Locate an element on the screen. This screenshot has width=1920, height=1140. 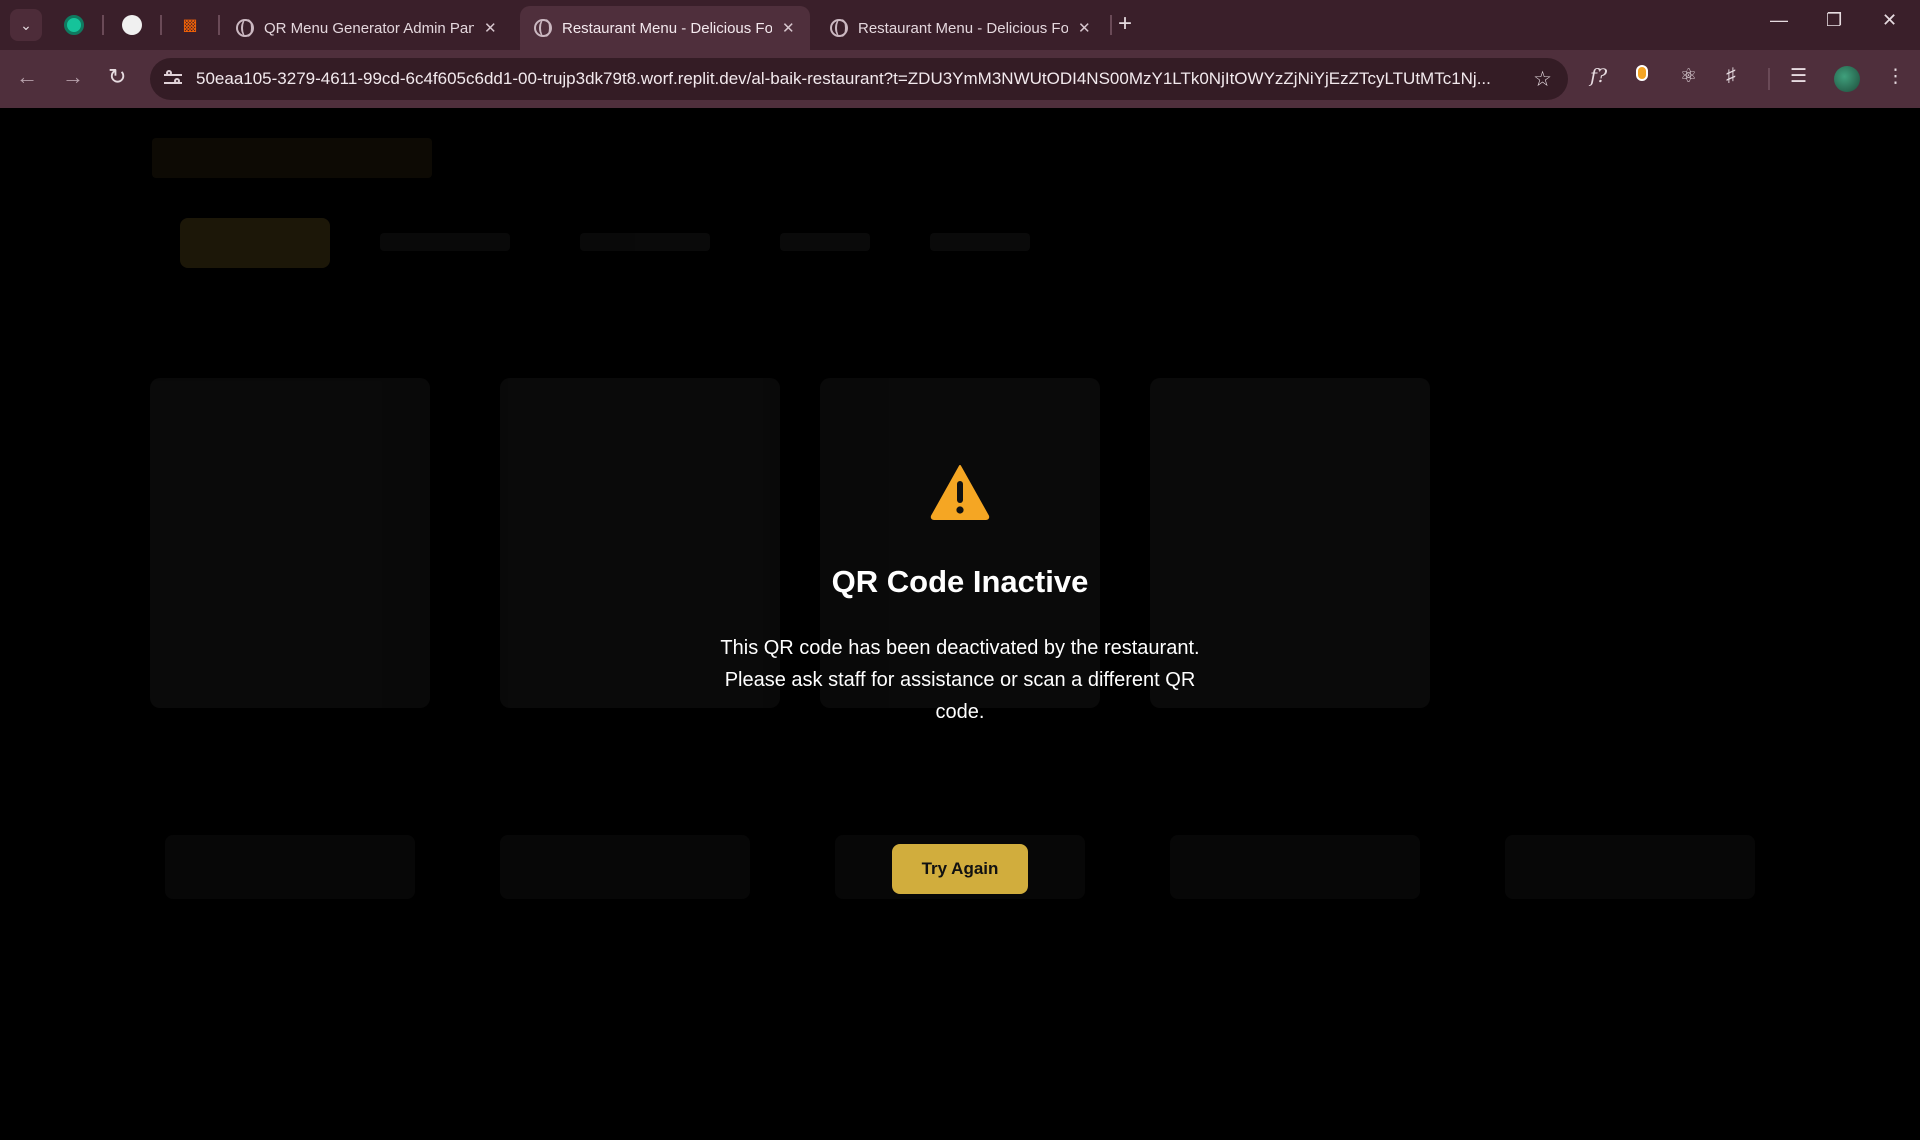
grammarly-icon is located at coordinates (74, 25).